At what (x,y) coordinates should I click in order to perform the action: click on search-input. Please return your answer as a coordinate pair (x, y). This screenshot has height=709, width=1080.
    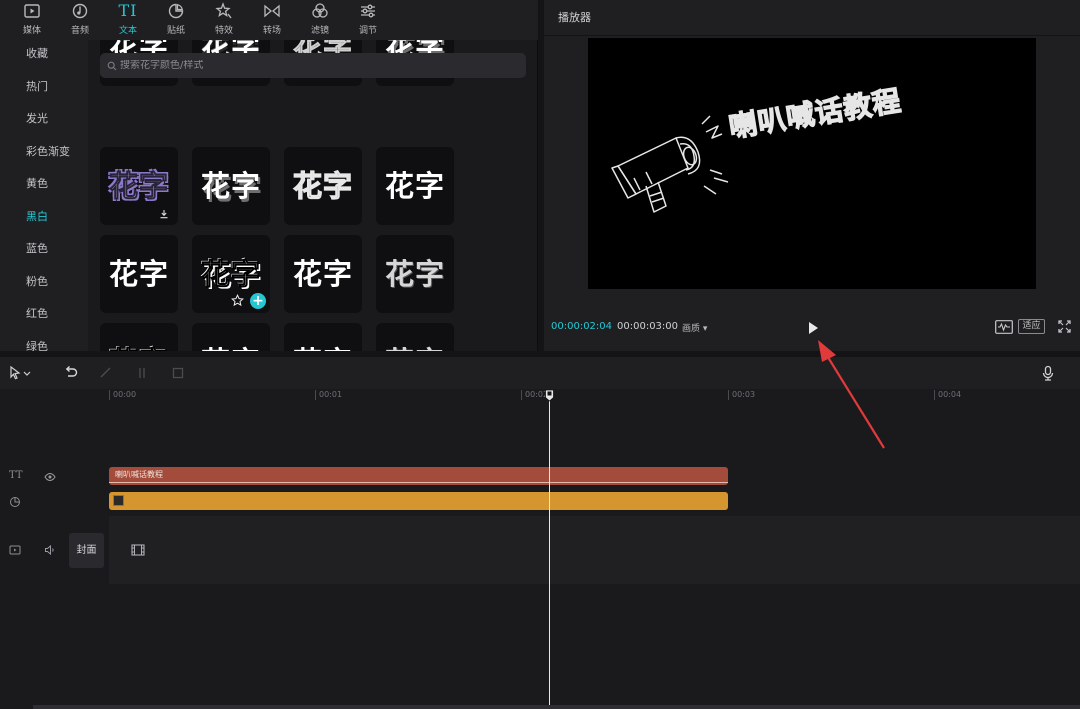
    Looking at the image, I should click on (310, 65).